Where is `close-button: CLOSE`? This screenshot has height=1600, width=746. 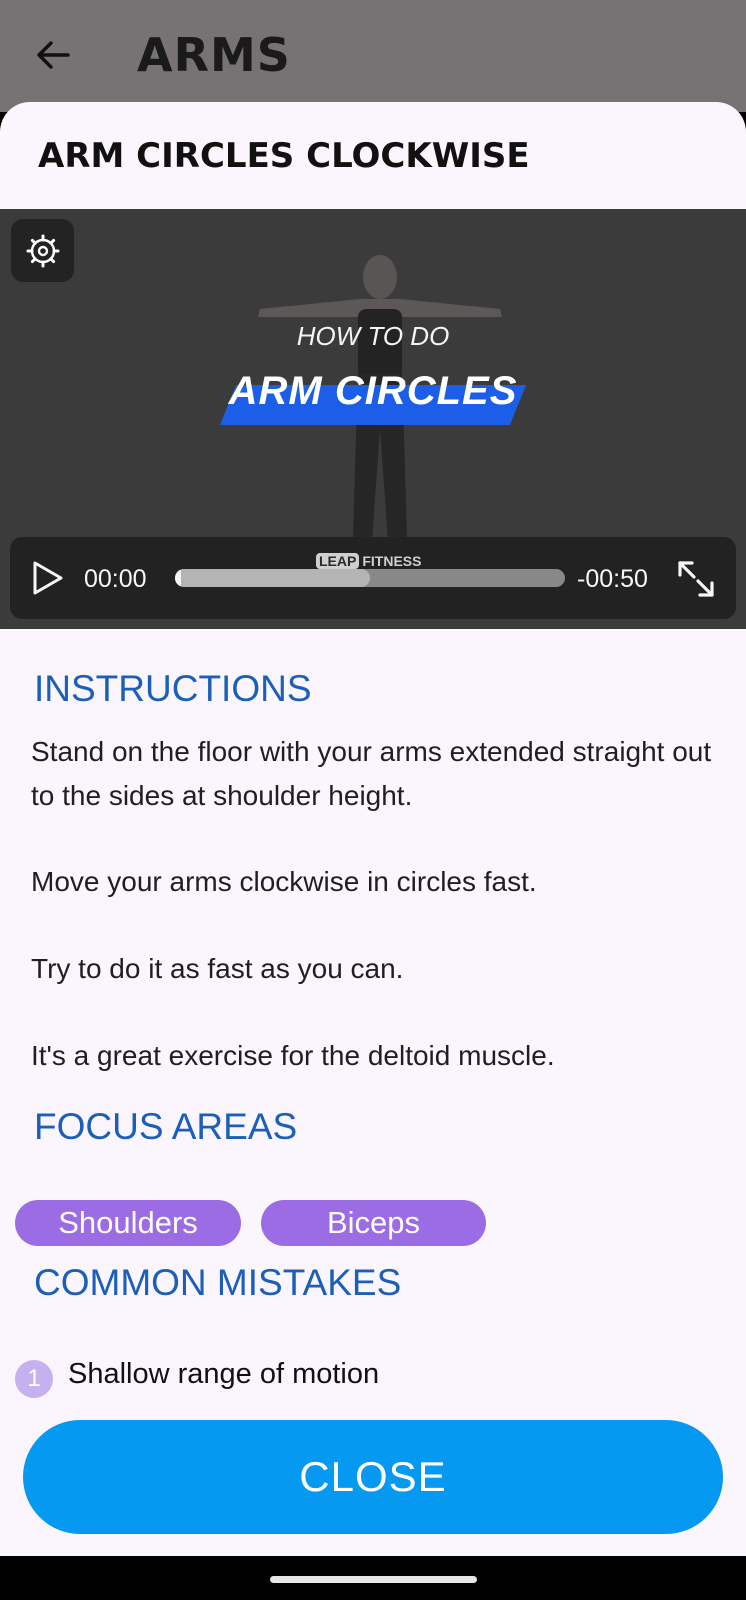
close-button: CLOSE is located at coordinates (373, 1477).